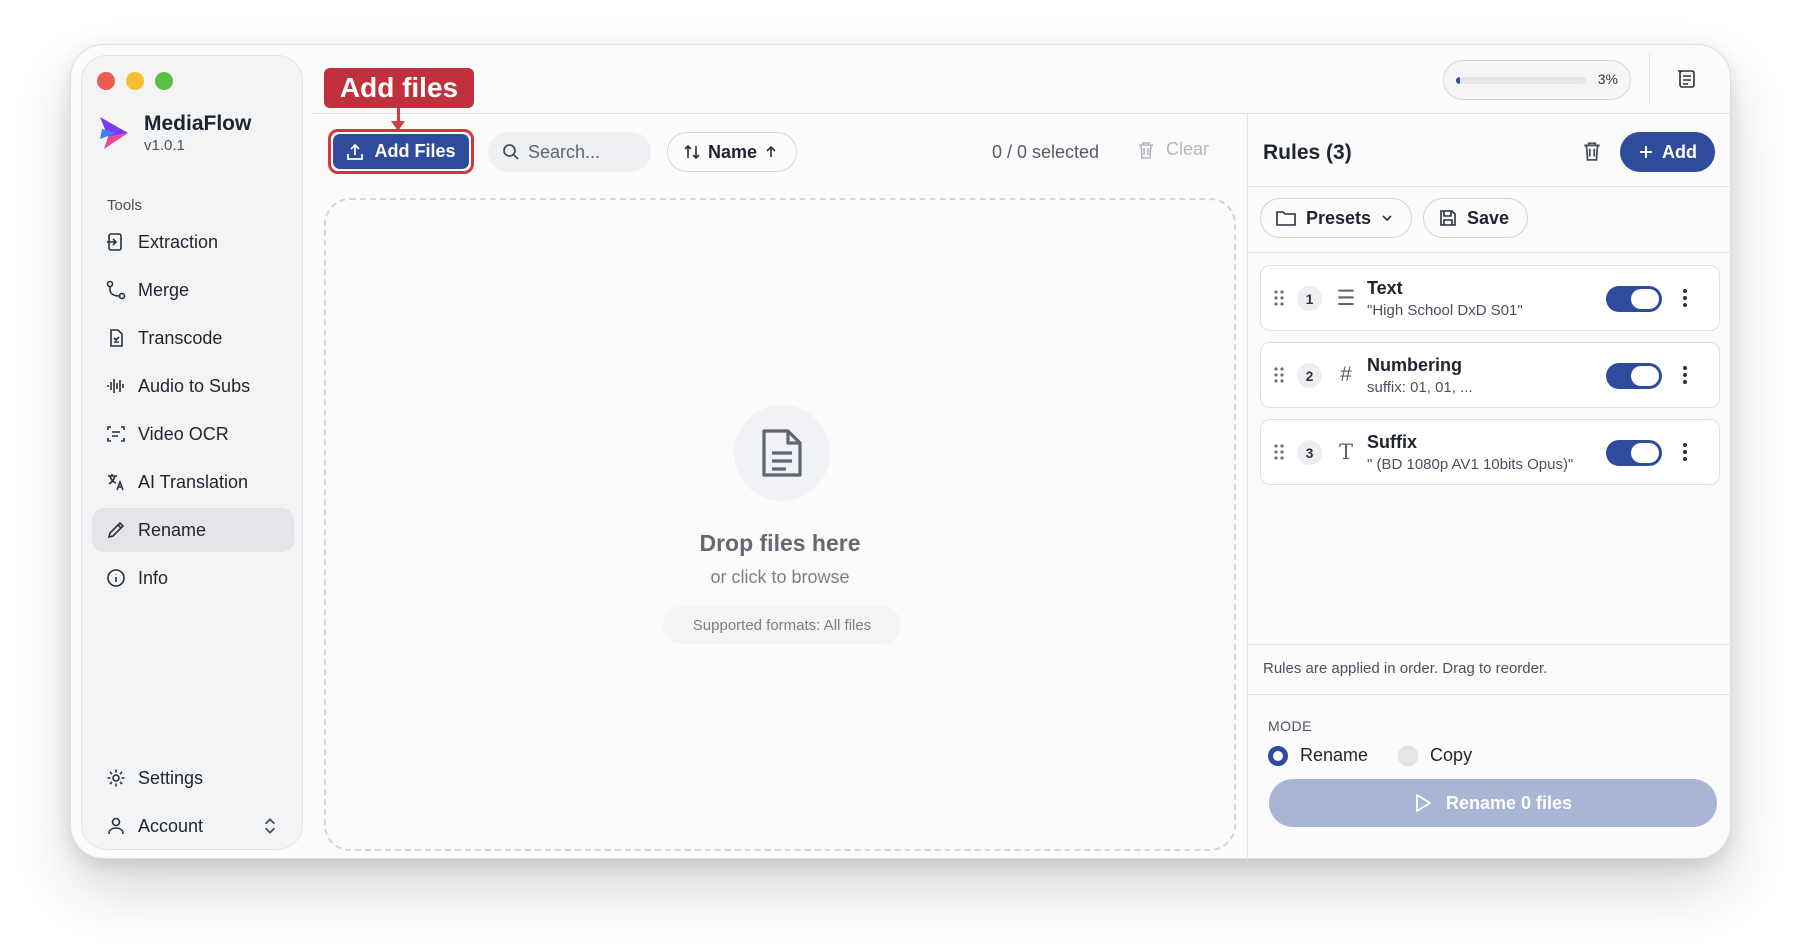 This screenshot has height=949, width=1800. Describe the element at coordinates (1521, 80) in the screenshot. I see `progress-track` at that location.